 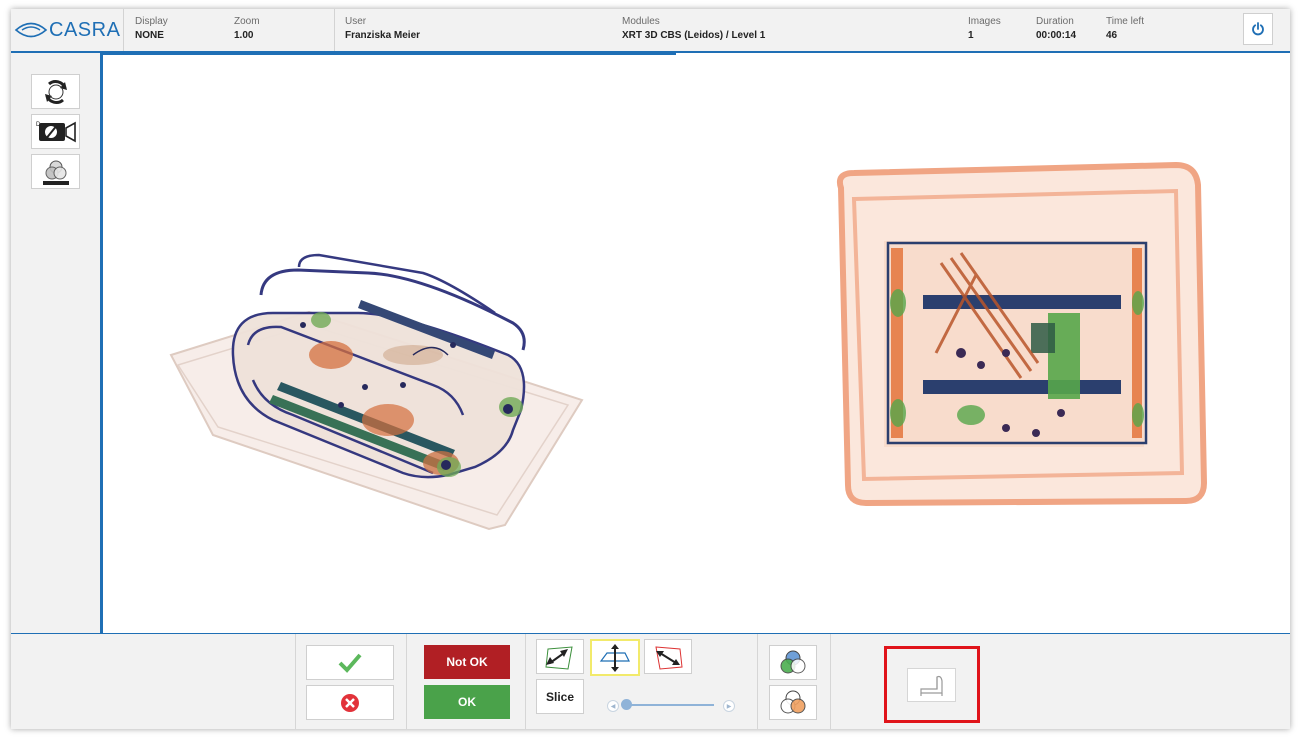 I want to click on slice-slider-thumb, so click(x=626, y=704).